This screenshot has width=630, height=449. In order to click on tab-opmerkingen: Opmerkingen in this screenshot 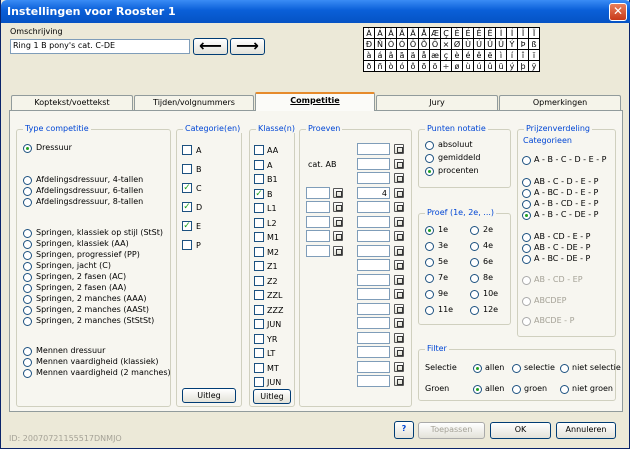, I will do `click(560, 102)`.